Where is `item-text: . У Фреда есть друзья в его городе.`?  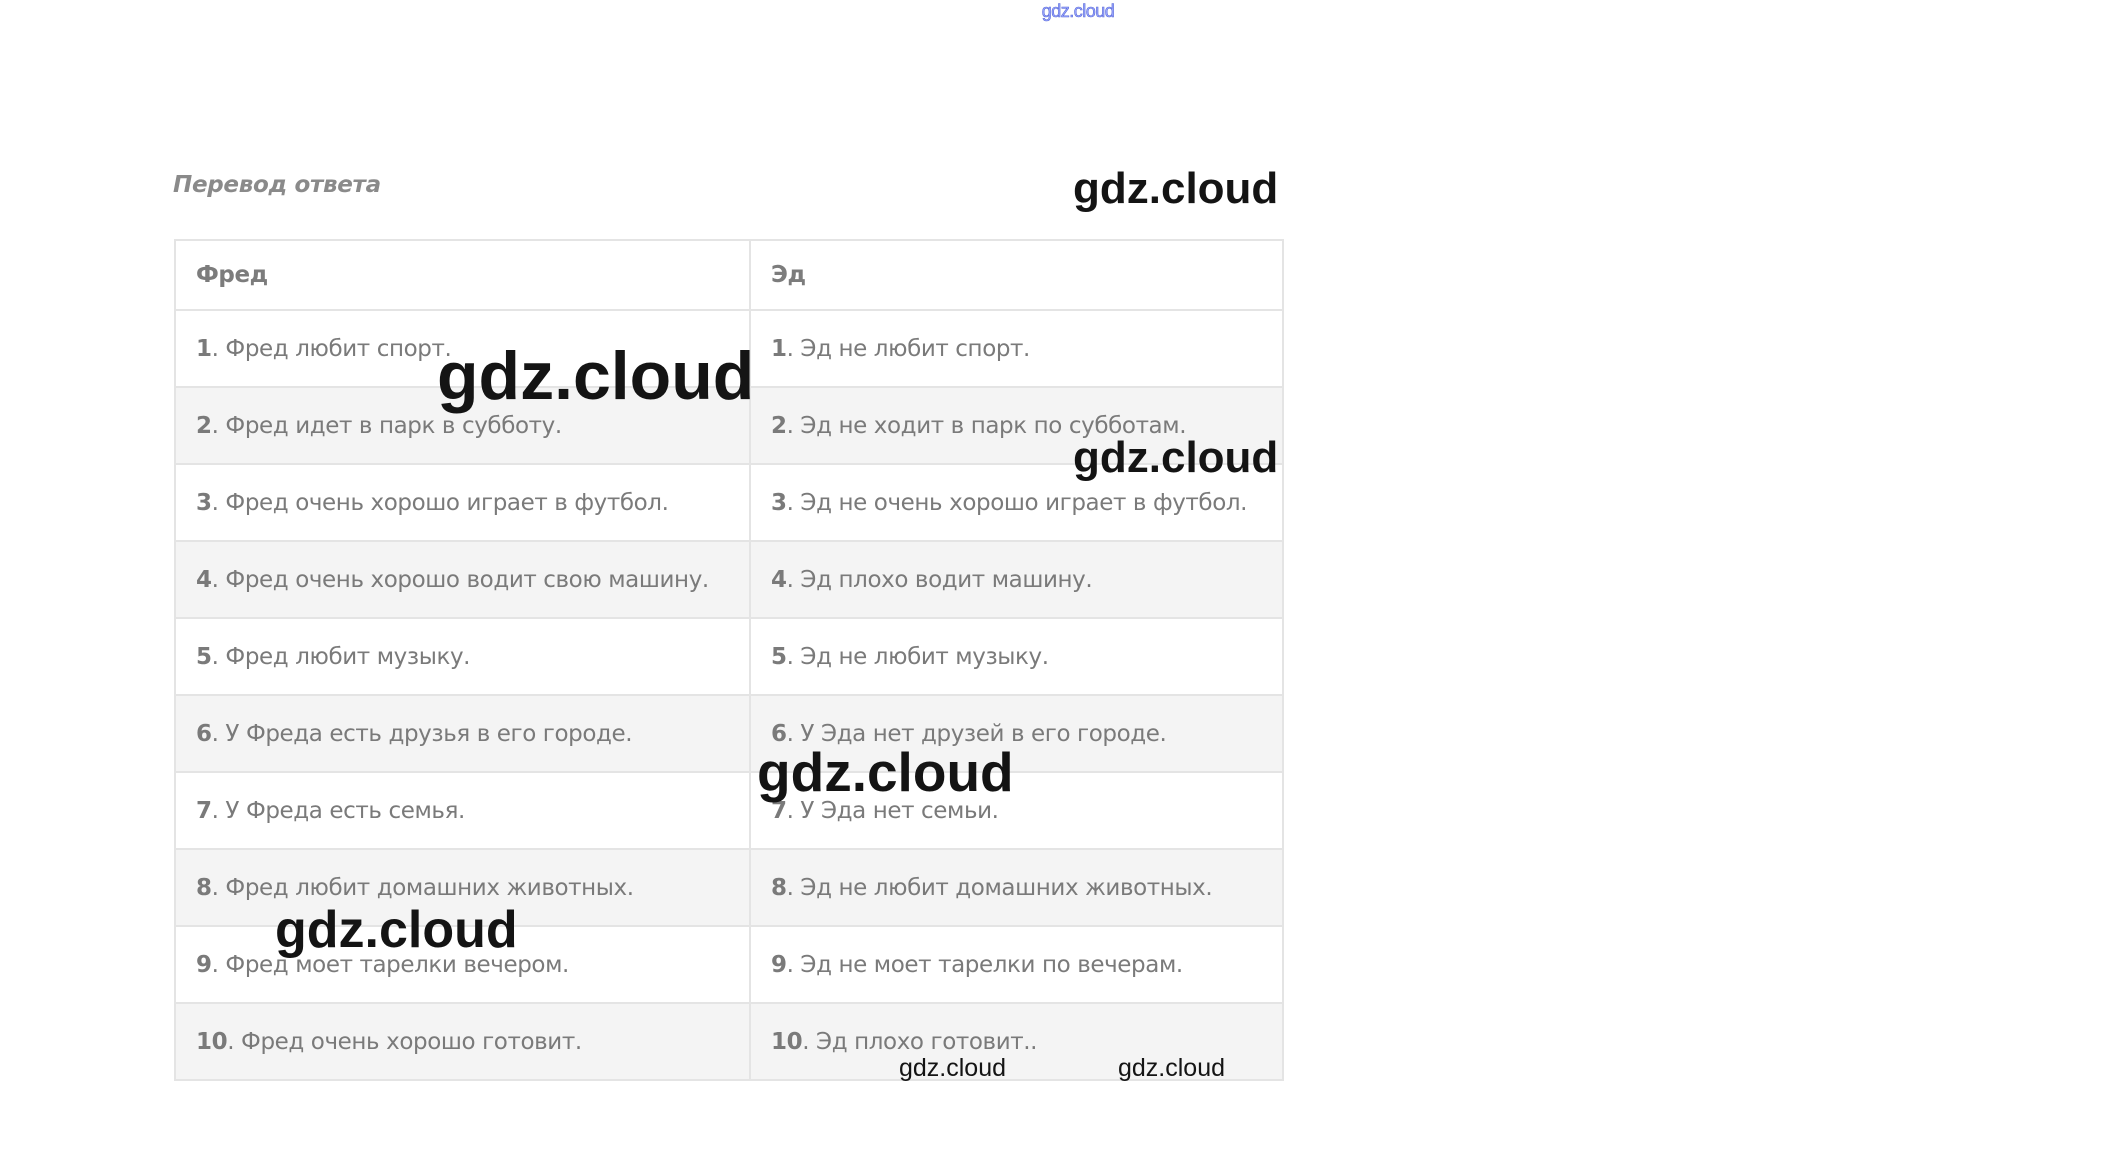
item-text: . У Фреда есть друзья в его городе. is located at coordinates (422, 733).